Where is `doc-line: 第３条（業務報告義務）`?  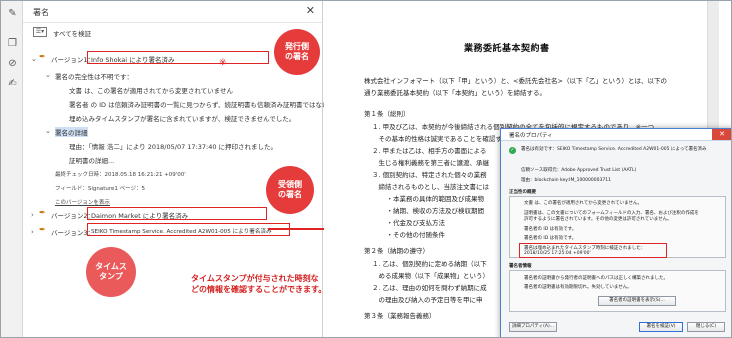 doc-line: 第３条（業務報告義務） is located at coordinates (400, 316).